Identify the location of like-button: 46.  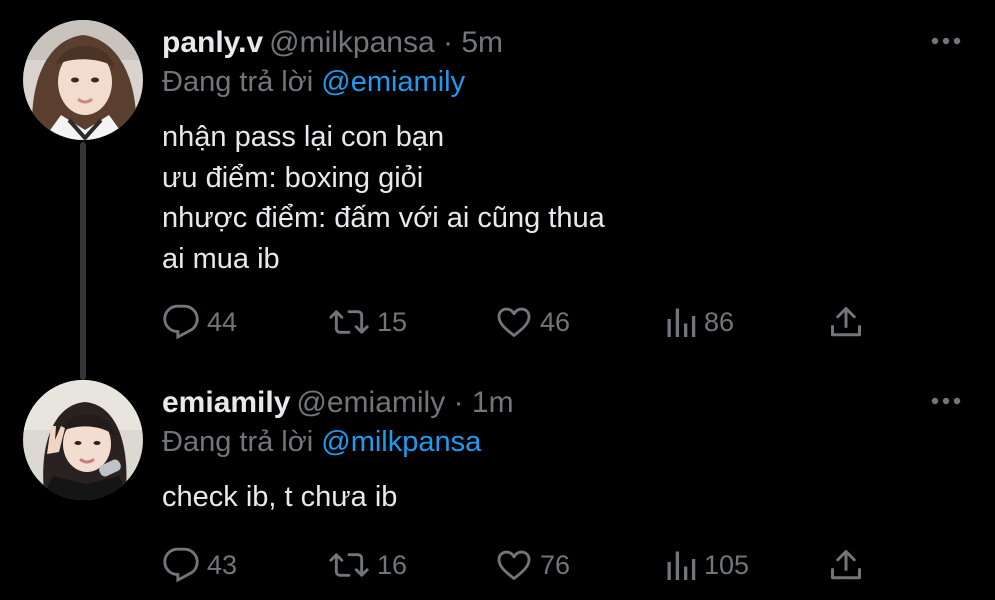
(532, 322).